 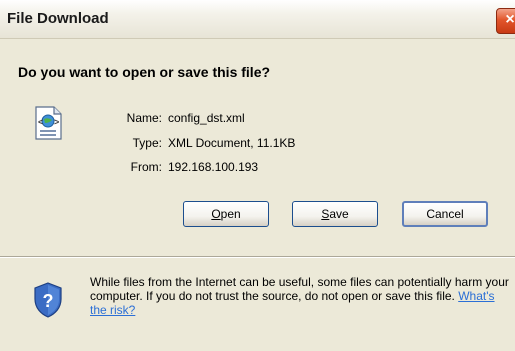 What do you see at coordinates (48, 123) in the screenshot?
I see `xml-document-icon: < >` at bounding box center [48, 123].